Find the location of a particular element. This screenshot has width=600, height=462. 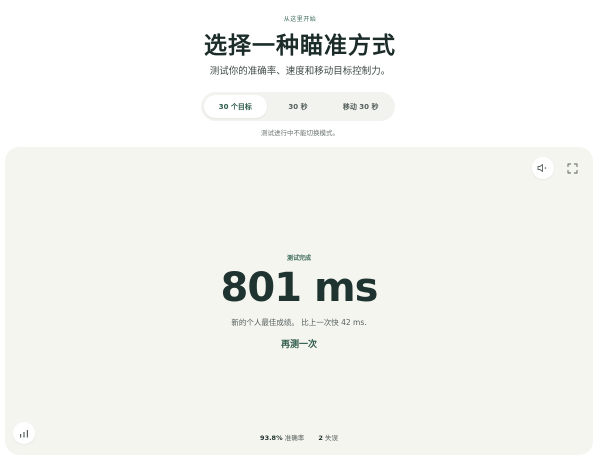

tab-moving-30-seconds: 移动 30 秒 is located at coordinates (360, 106).